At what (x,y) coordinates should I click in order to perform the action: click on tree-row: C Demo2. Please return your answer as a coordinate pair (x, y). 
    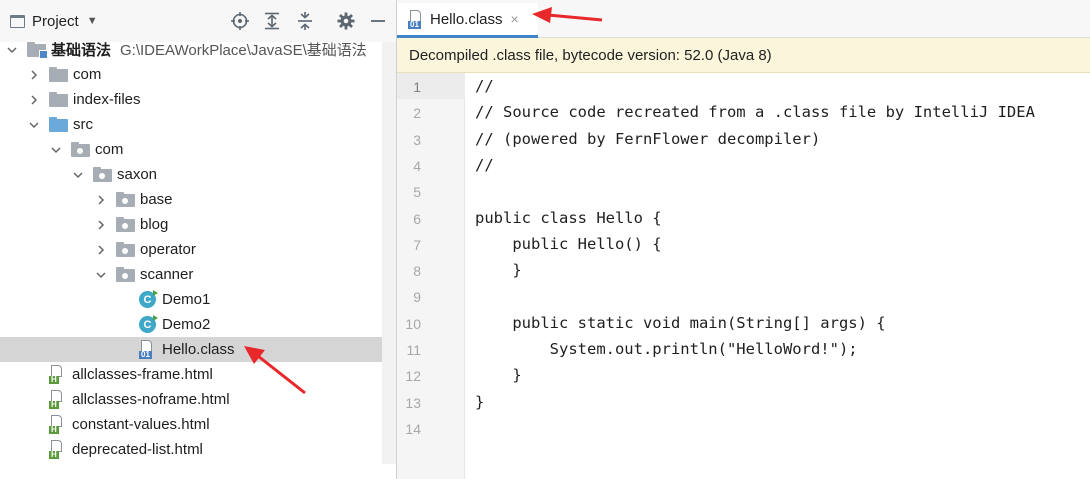
    Looking at the image, I should click on (191, 324).